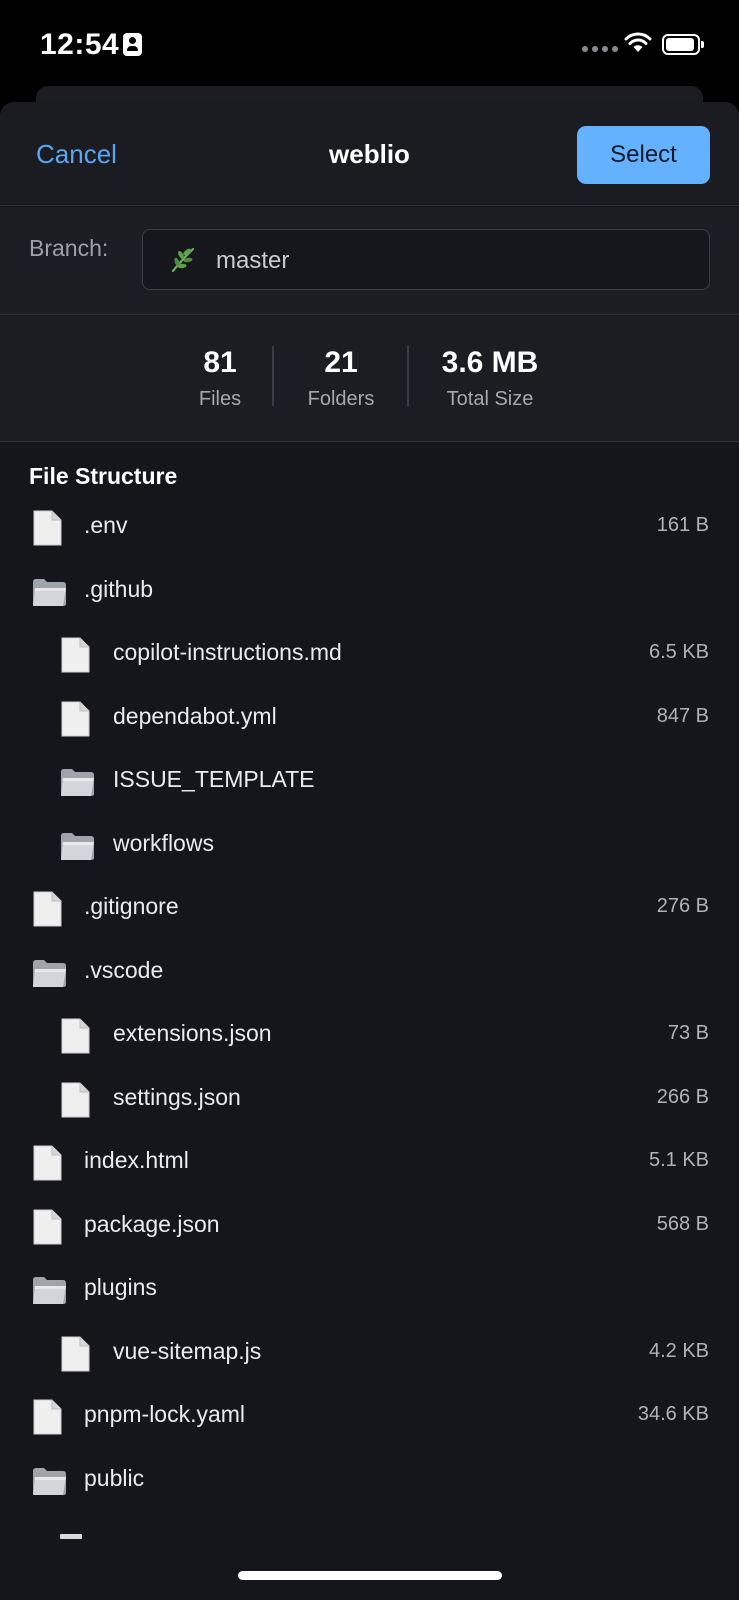 This screenshot has height=1600, width=739. Describe the element at coordinates (600, 49) in the screenshot. I see `cellular-signal-icon` at that location.